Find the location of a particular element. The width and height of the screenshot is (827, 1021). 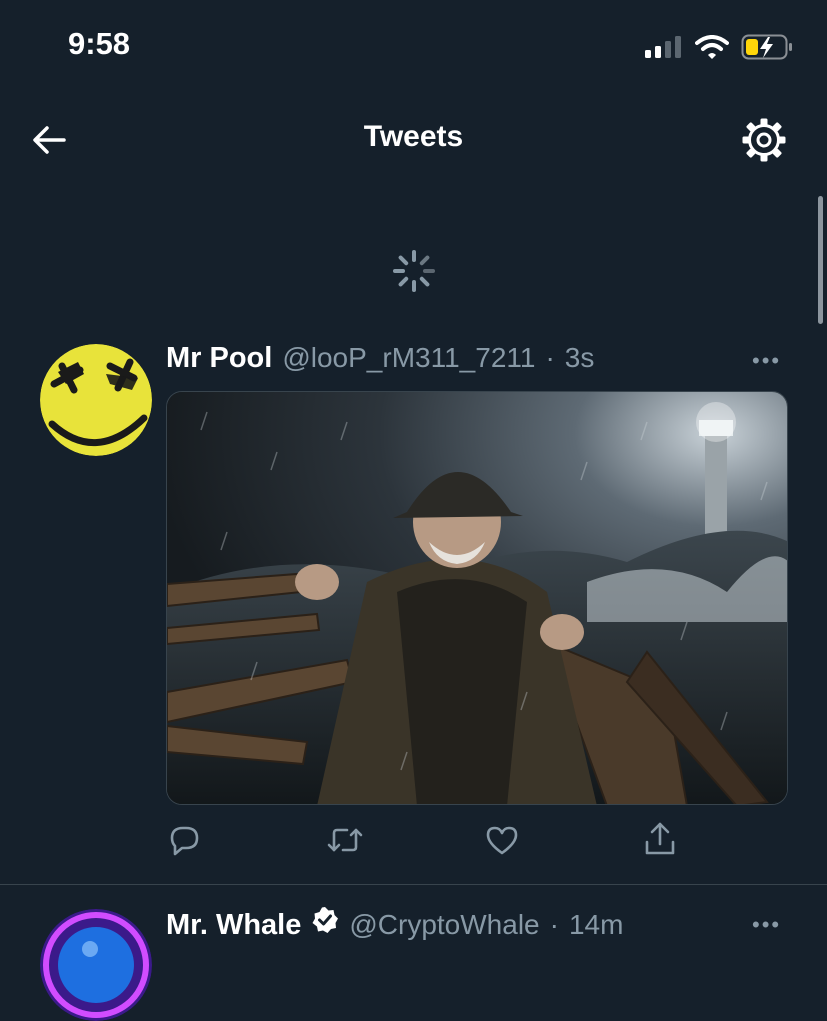

retweet-button is located at coordinates (345, 840).